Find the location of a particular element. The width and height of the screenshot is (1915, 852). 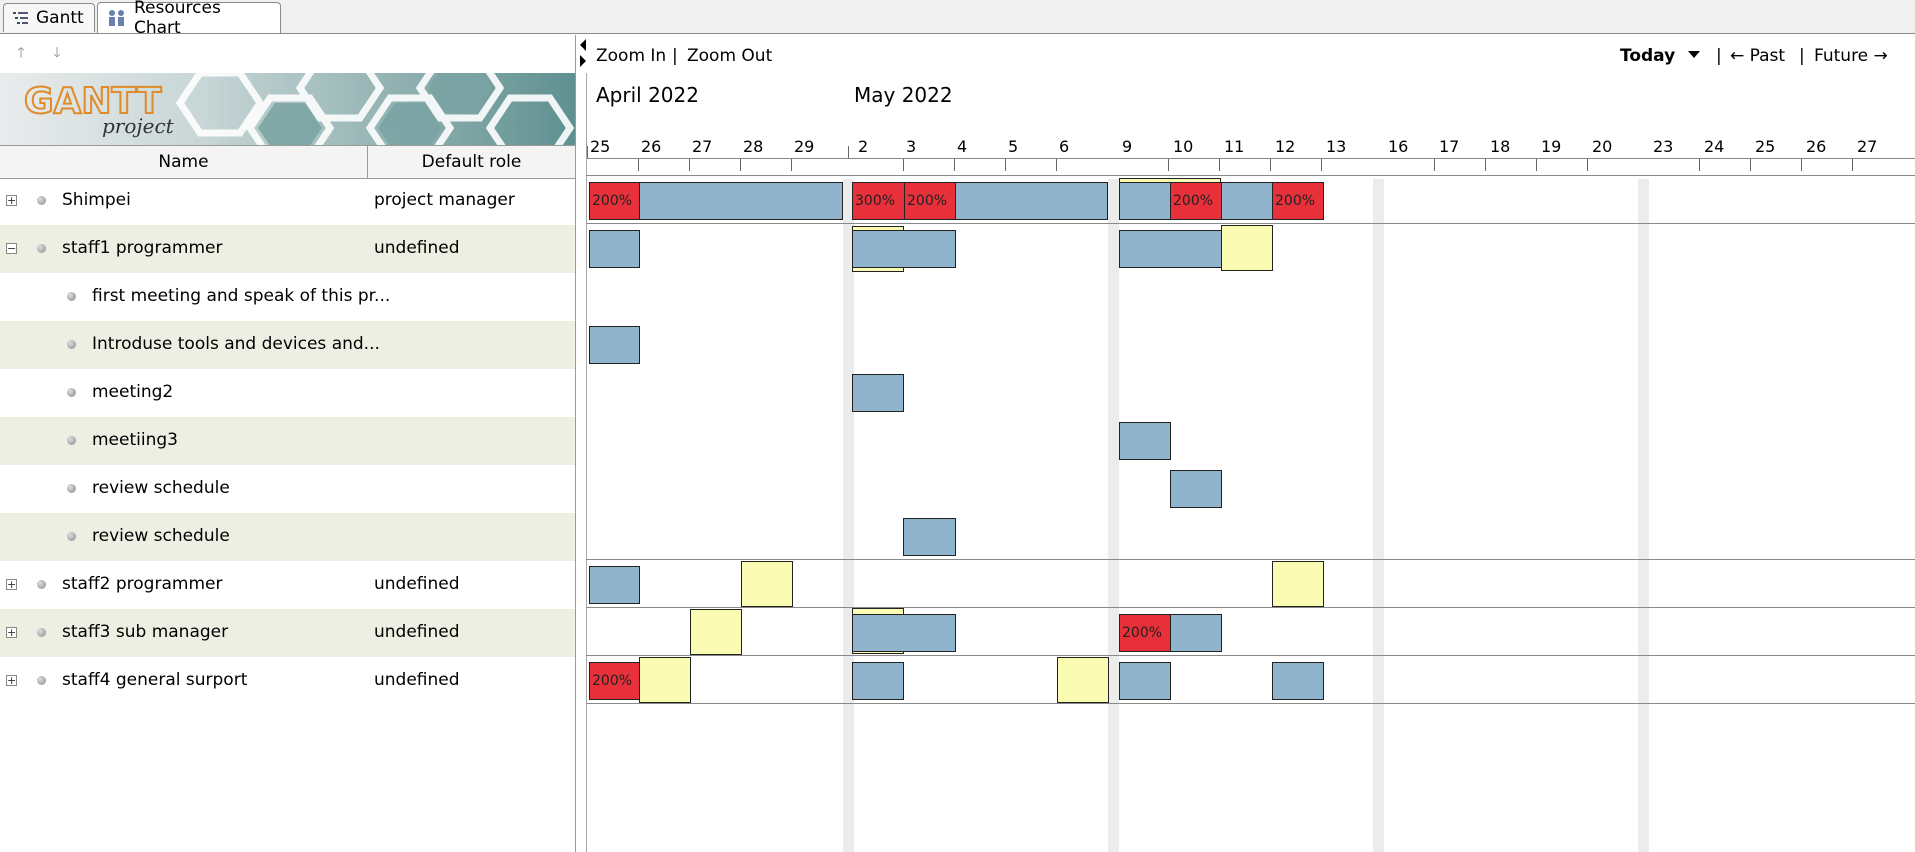

day-label: 11 is located at coordinates (1234, 146).